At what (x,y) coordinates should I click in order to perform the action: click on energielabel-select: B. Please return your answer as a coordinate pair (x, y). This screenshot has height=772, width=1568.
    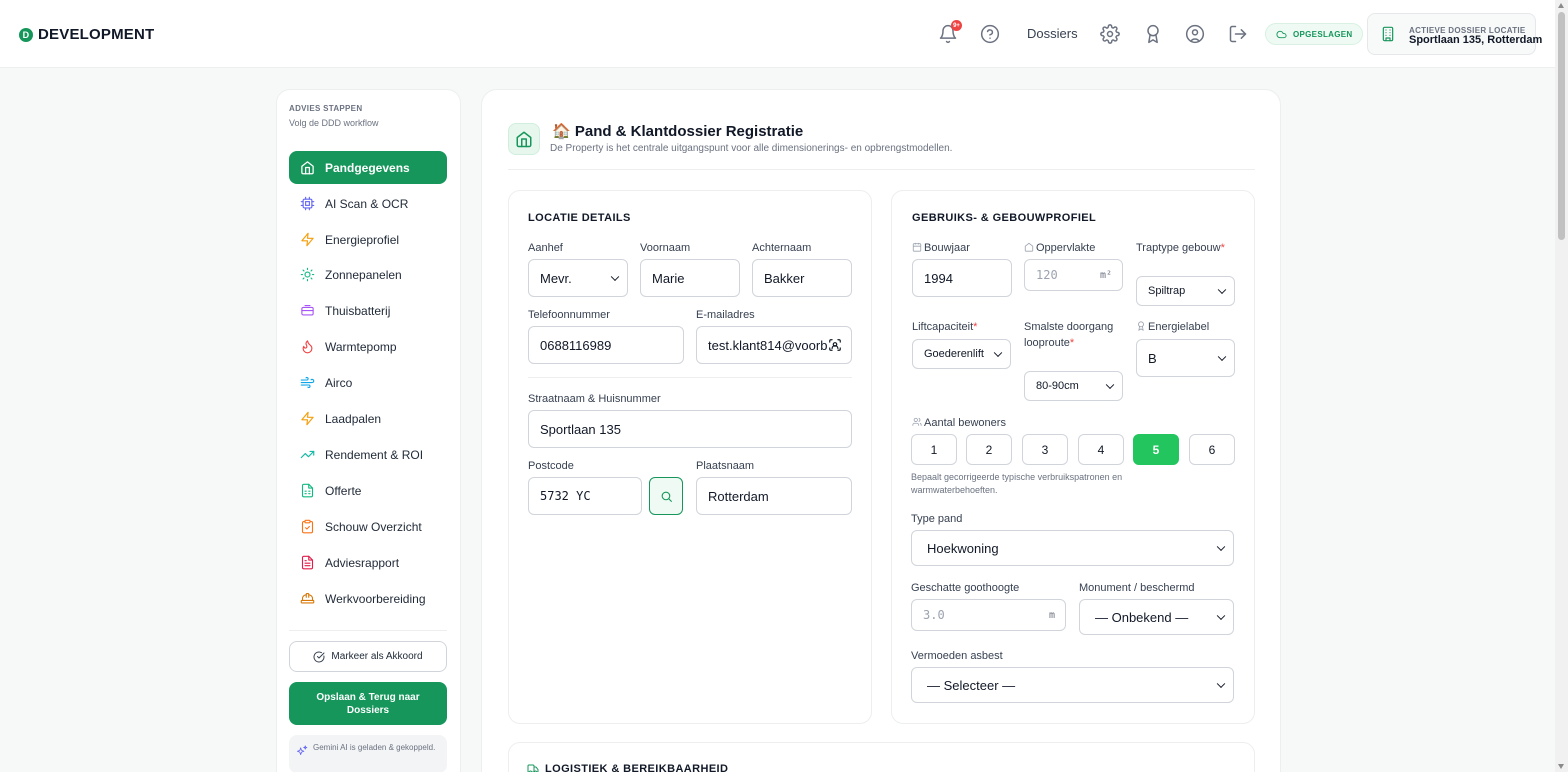
    Looking at the image, I should click on (1185, 358).